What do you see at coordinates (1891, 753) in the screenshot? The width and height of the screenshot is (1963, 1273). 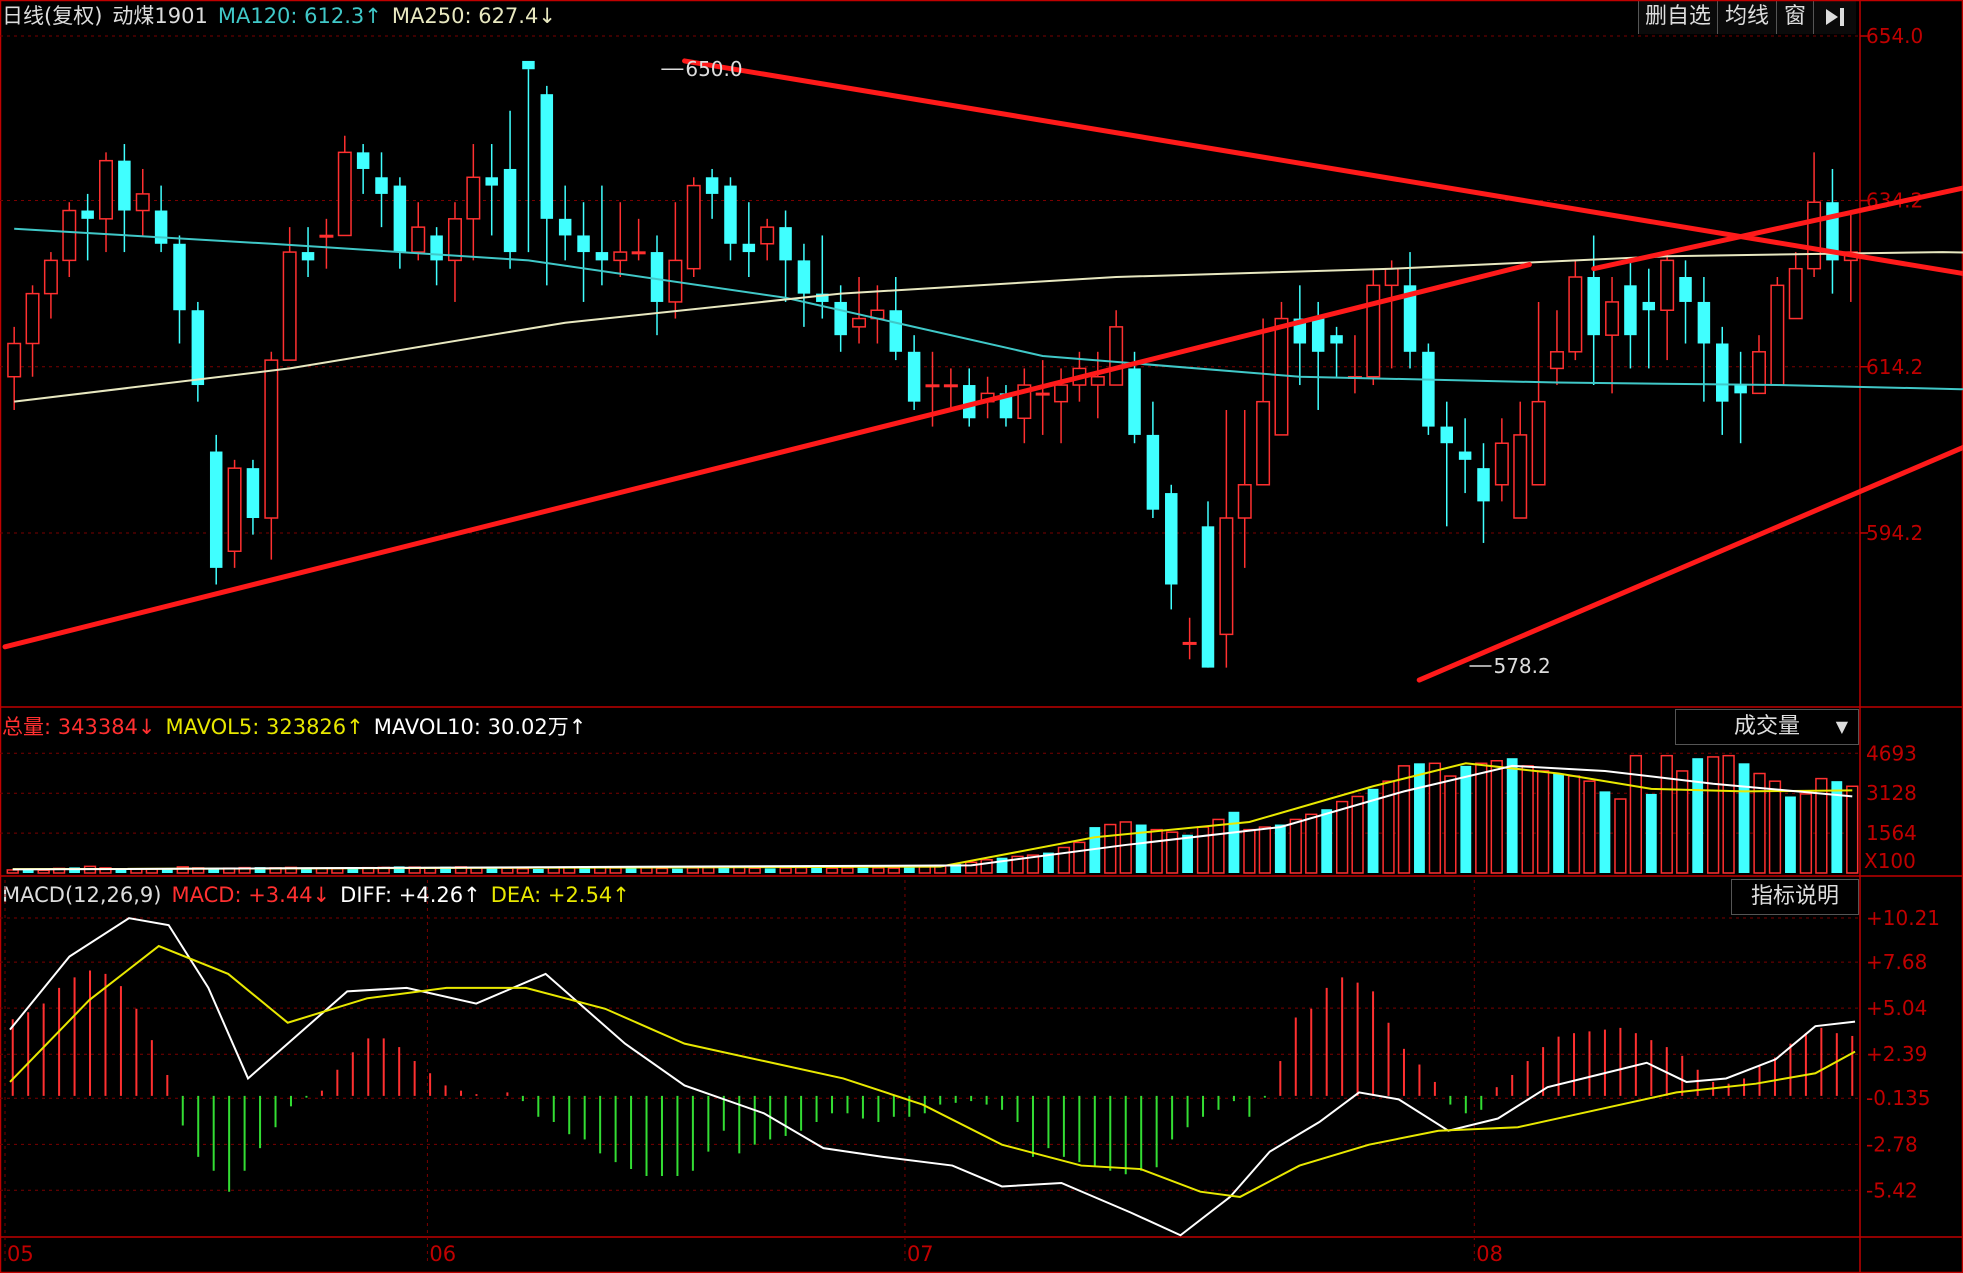 I see `volume-tick-label: 4693` at bounding box center [1891, 753].